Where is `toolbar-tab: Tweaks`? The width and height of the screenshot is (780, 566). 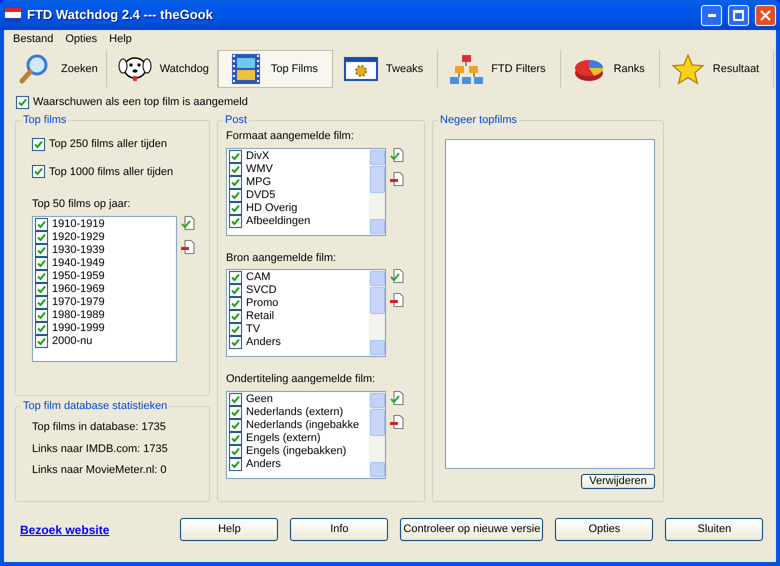
toolbar-tab: Tweaks is located at coordinates (385, 69).